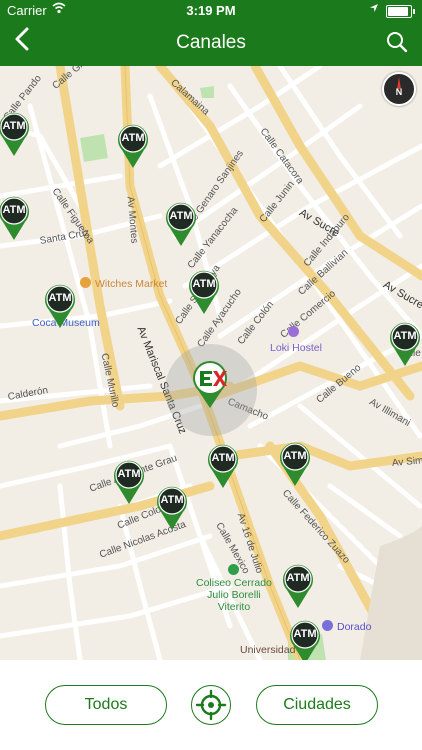  I want to click on poi-label: Coliseo Cerrado Julio Borelli Viterito, so click(234, 595).